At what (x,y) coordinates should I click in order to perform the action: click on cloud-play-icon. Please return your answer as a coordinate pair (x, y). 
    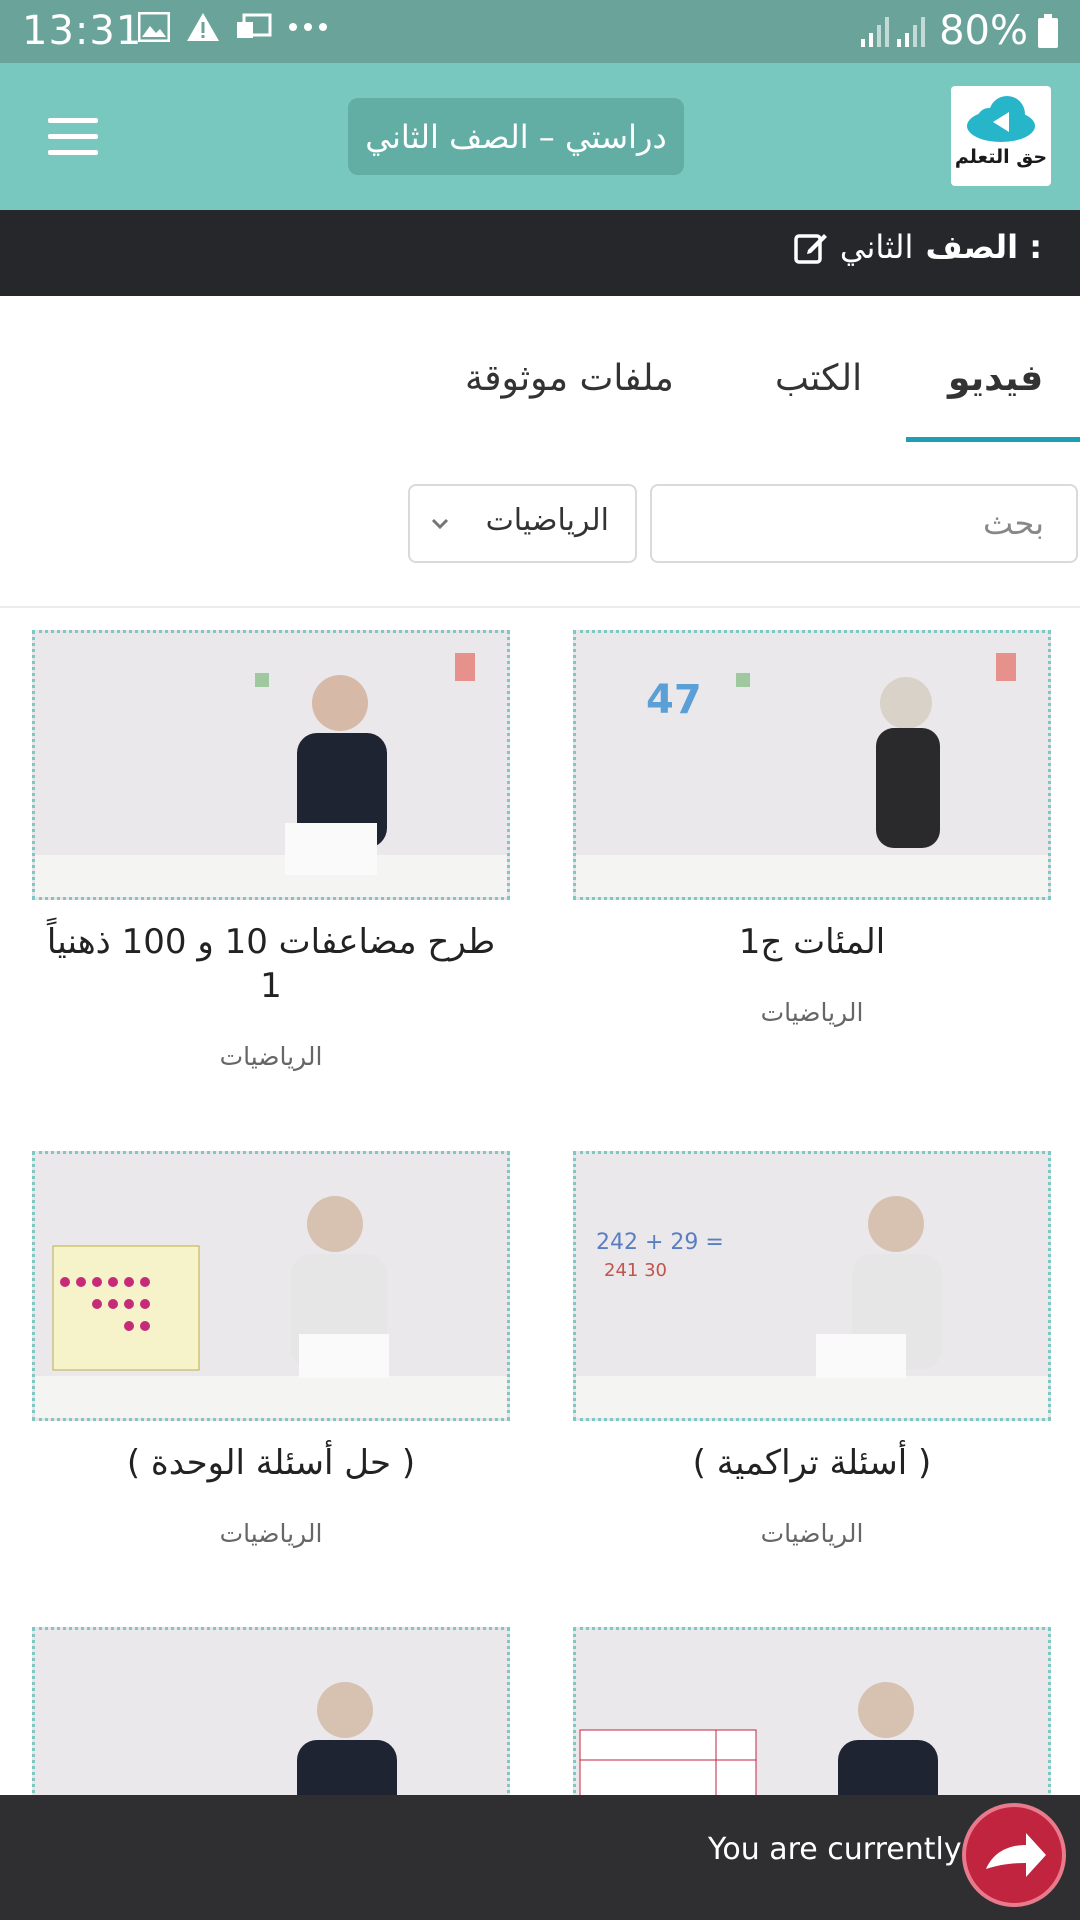
    Looking at the image, I should click on (1001, 119).